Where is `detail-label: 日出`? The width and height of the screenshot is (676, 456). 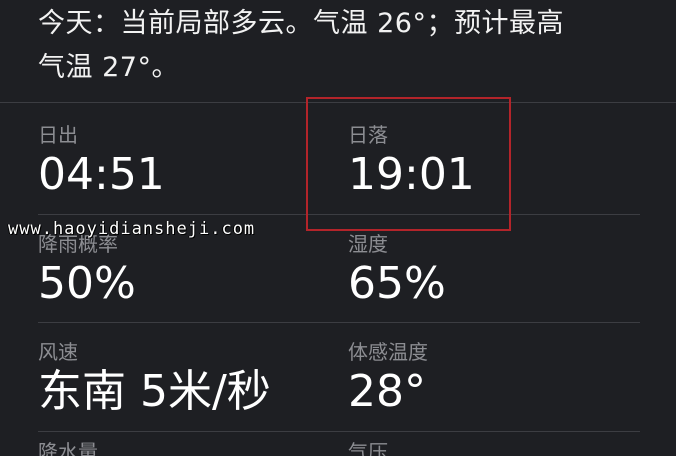 detail-label: 日出 is located at coordinates (58, 135).